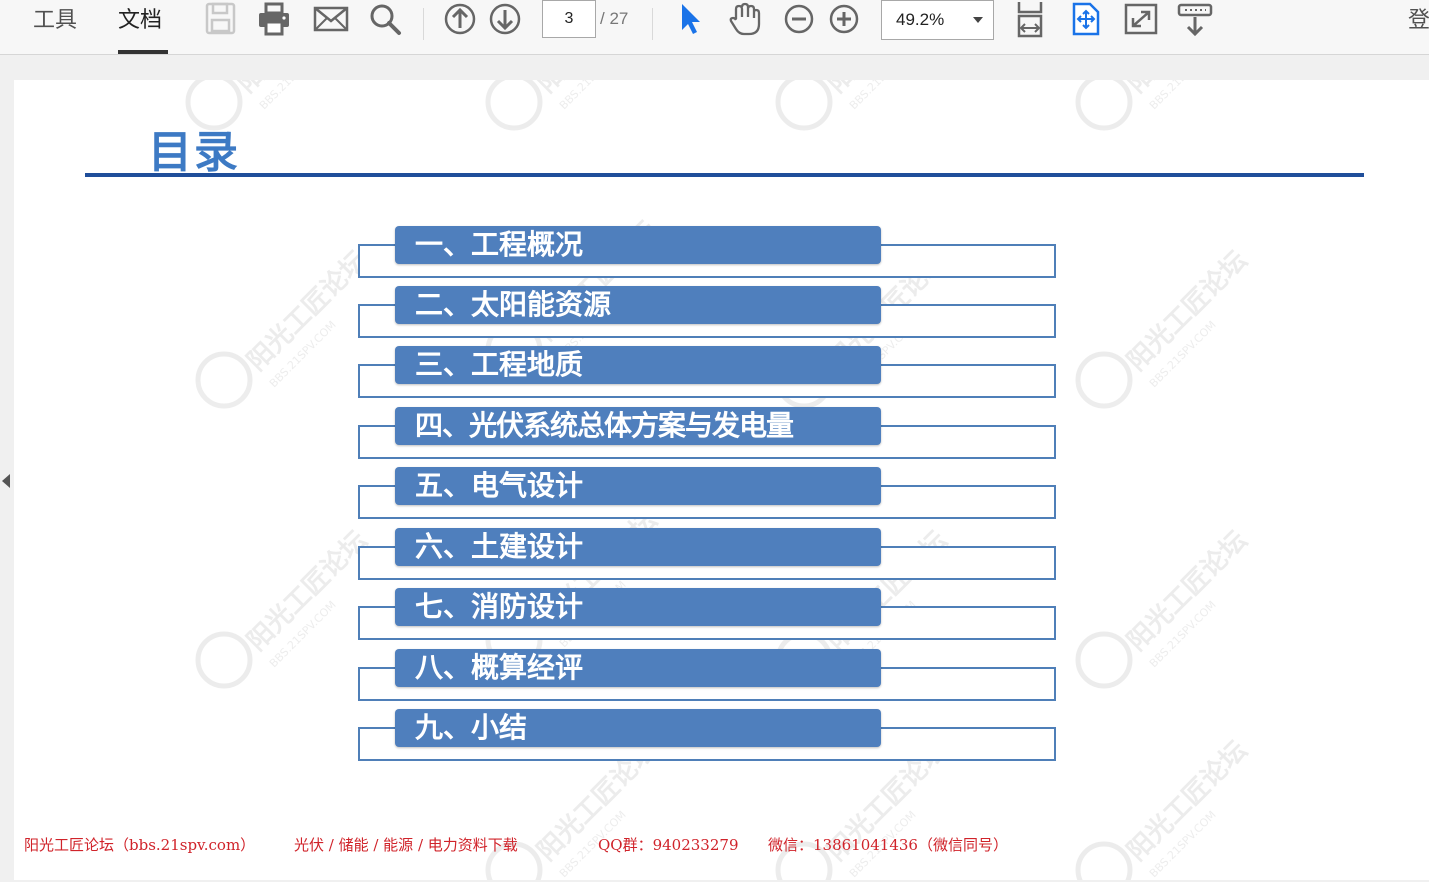 The height and width of the screenshot is (882, 1429). I want to click on toc-item-label: 四、光伏系统总体方案与发电量, so click(638, 426).